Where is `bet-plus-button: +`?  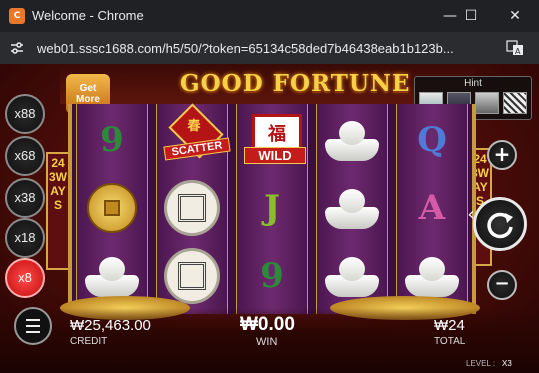 bet-plus-button: + is located at coordinates (502, 155).